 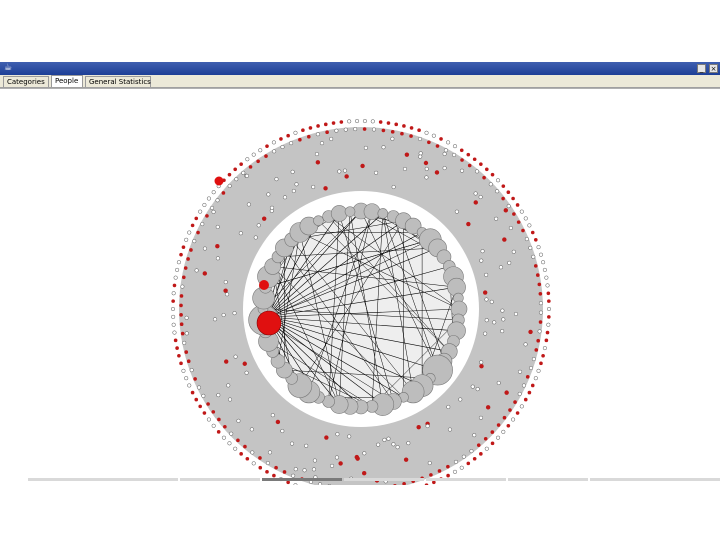 I want to click on tab-people: People, so click(x=67, y=81).